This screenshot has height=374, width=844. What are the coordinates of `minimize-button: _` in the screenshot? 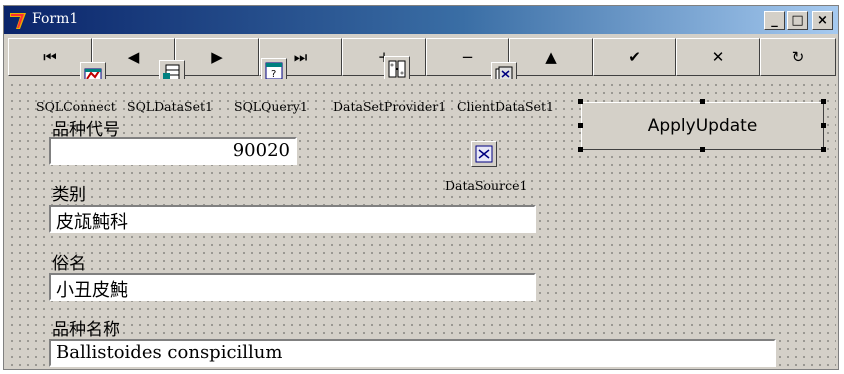 It's located at (774, 20).